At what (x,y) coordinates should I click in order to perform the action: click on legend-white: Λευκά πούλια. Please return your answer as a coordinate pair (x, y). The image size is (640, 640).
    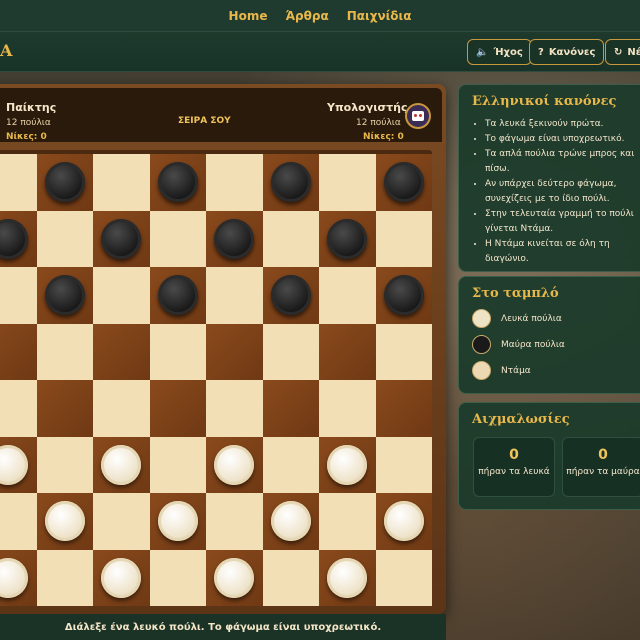
    Looking at the image, I should click on (517, 318).